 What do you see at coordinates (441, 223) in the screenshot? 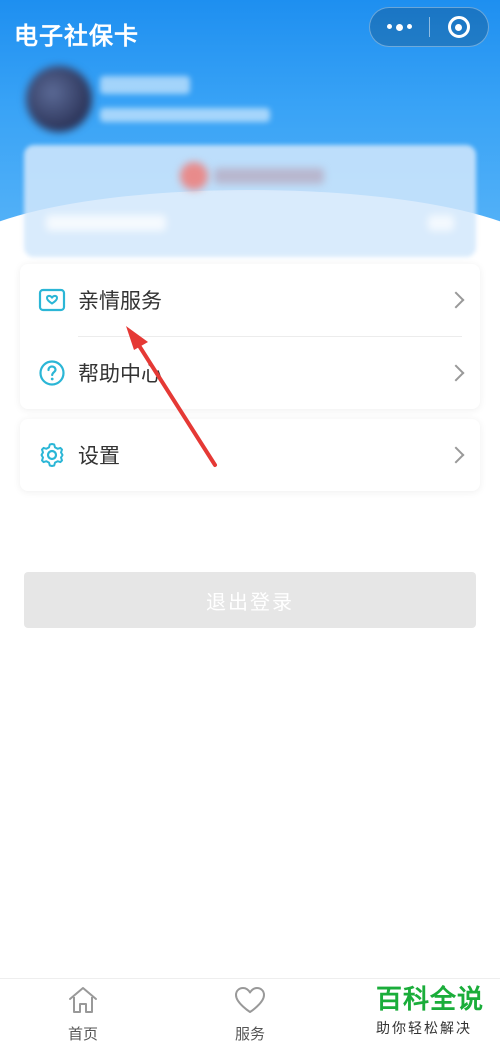
I see `card-arrow-blurred` at bounding box center [441, 223].